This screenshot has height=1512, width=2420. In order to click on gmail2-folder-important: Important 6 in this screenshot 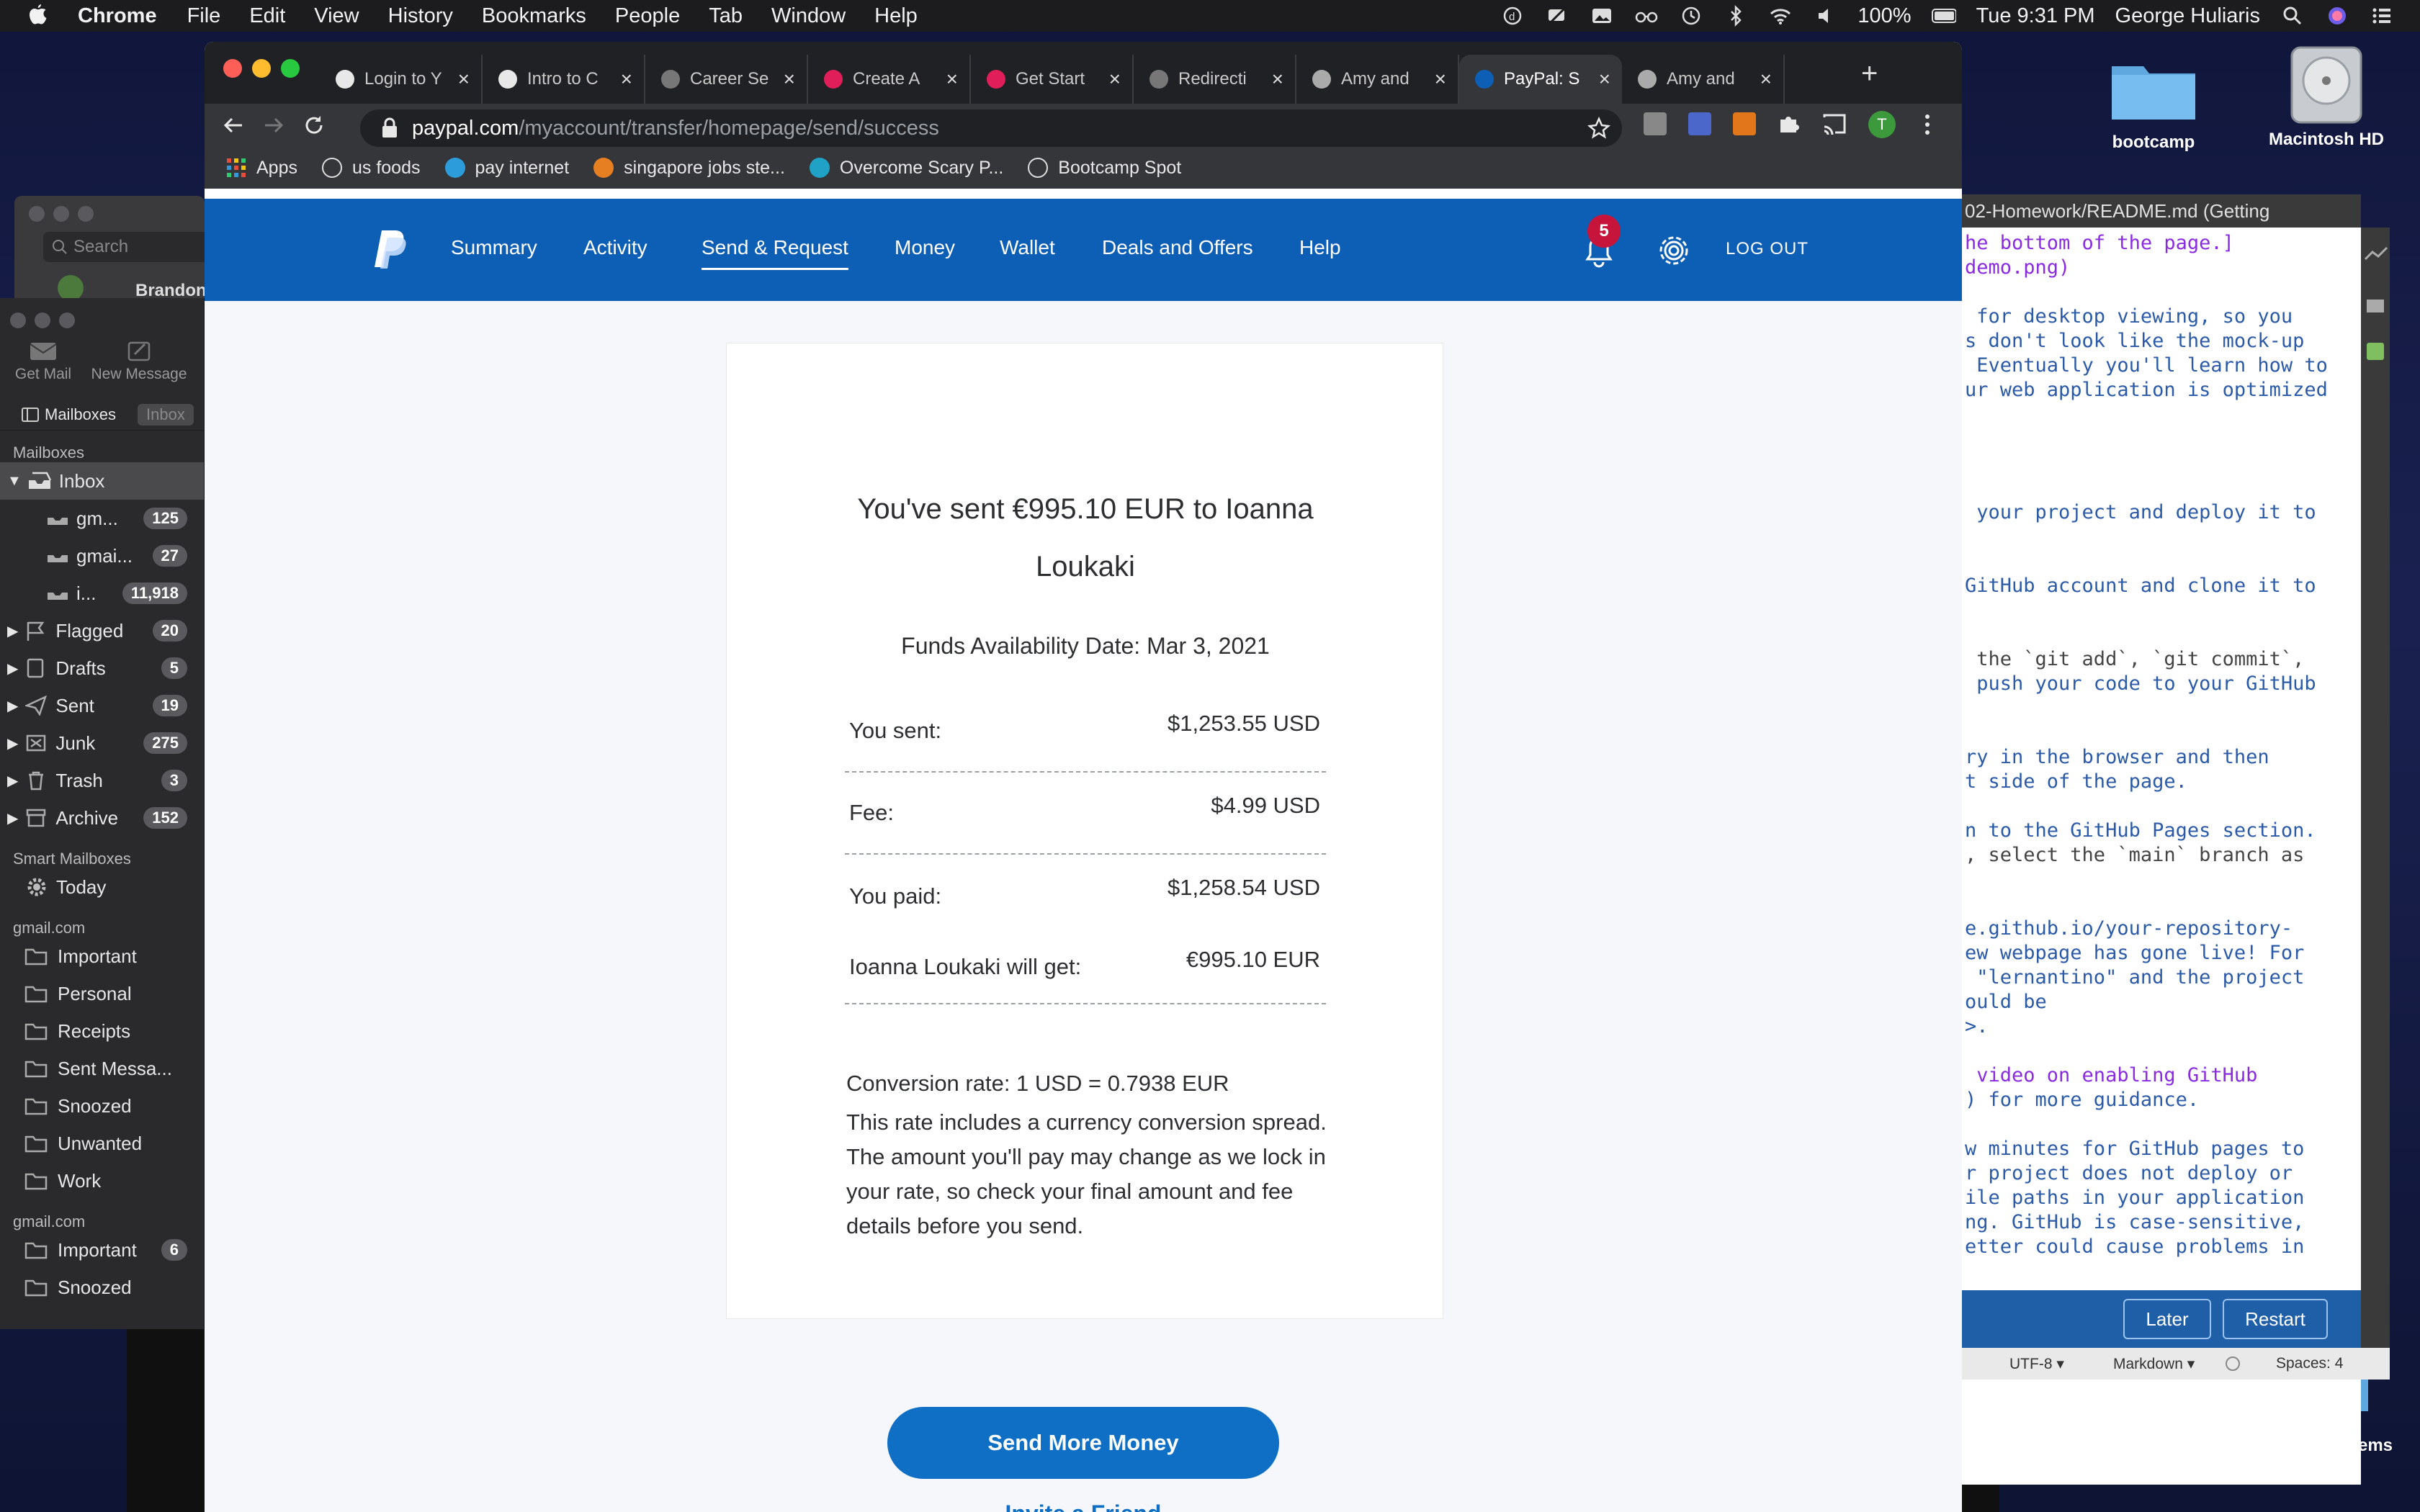, I will do `click(102, 1250)`.